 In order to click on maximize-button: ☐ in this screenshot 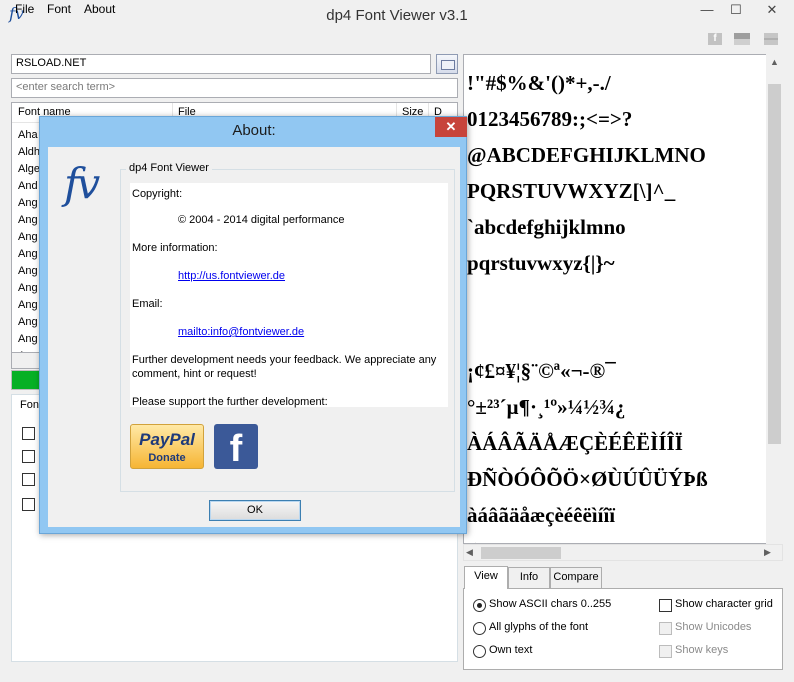, I will do `click(736, 10)`.